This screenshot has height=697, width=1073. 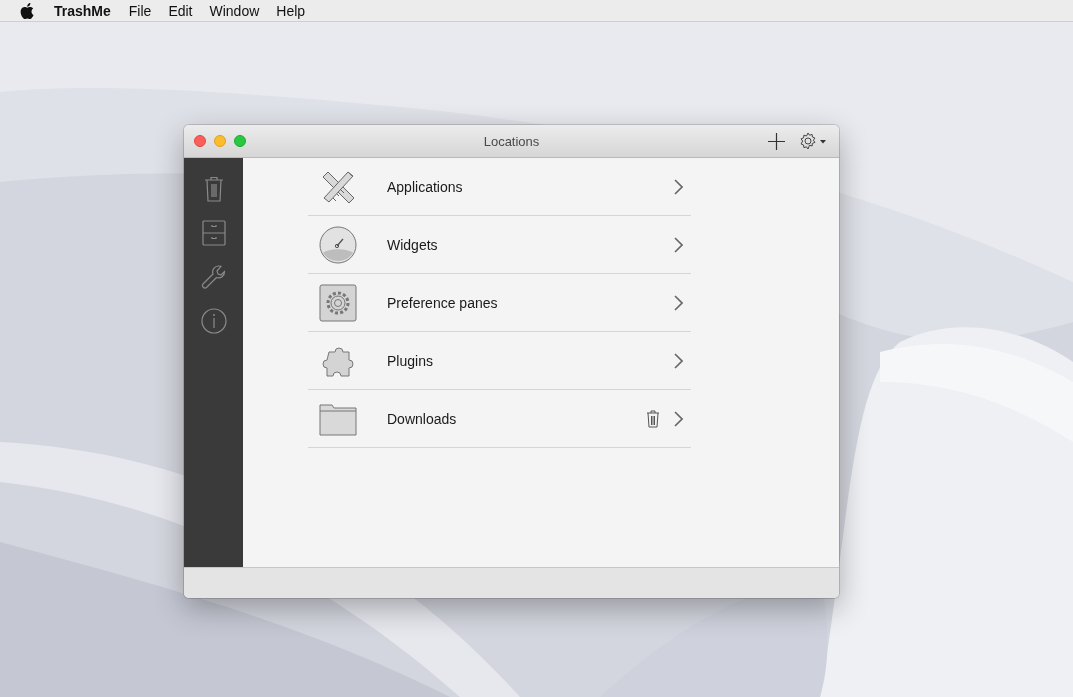 What do you see at coordinates (499, 245) in the screenshot?
I see `location-row: Widgets` at bounding box center [499, 245].